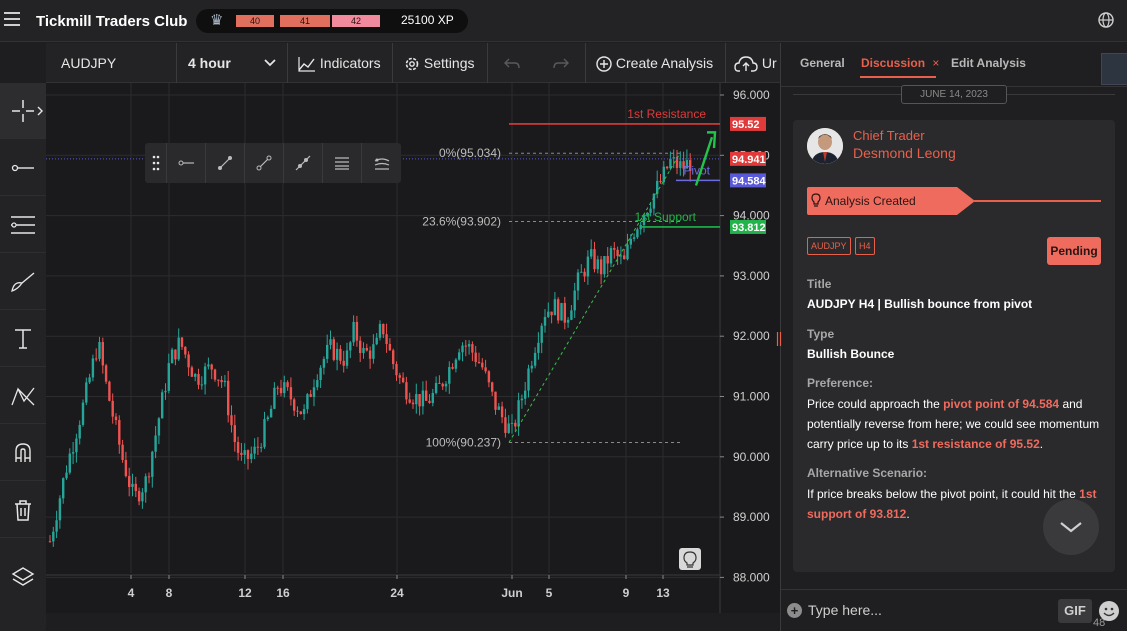  I want to click on create-analysis-button: Create Analysis, so click(656, 63).